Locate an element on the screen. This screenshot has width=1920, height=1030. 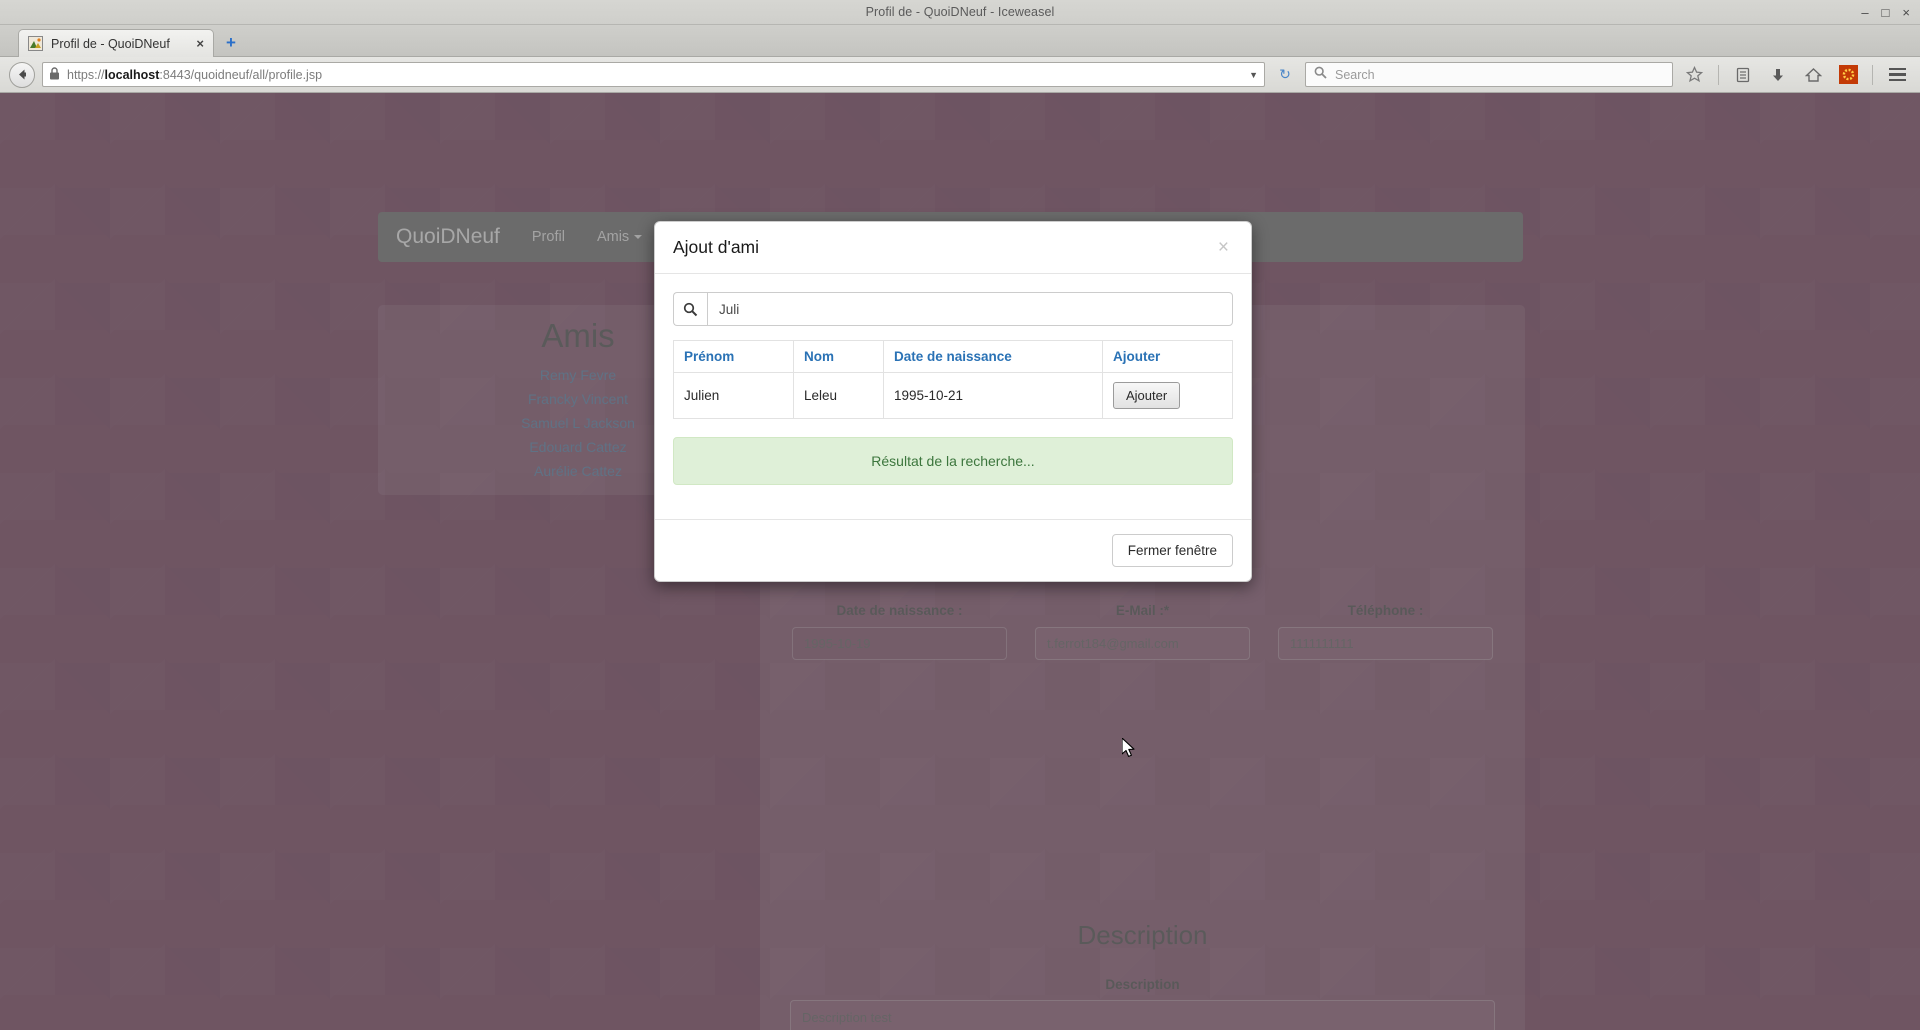
home-icon is located at coordinates (1813, 75).